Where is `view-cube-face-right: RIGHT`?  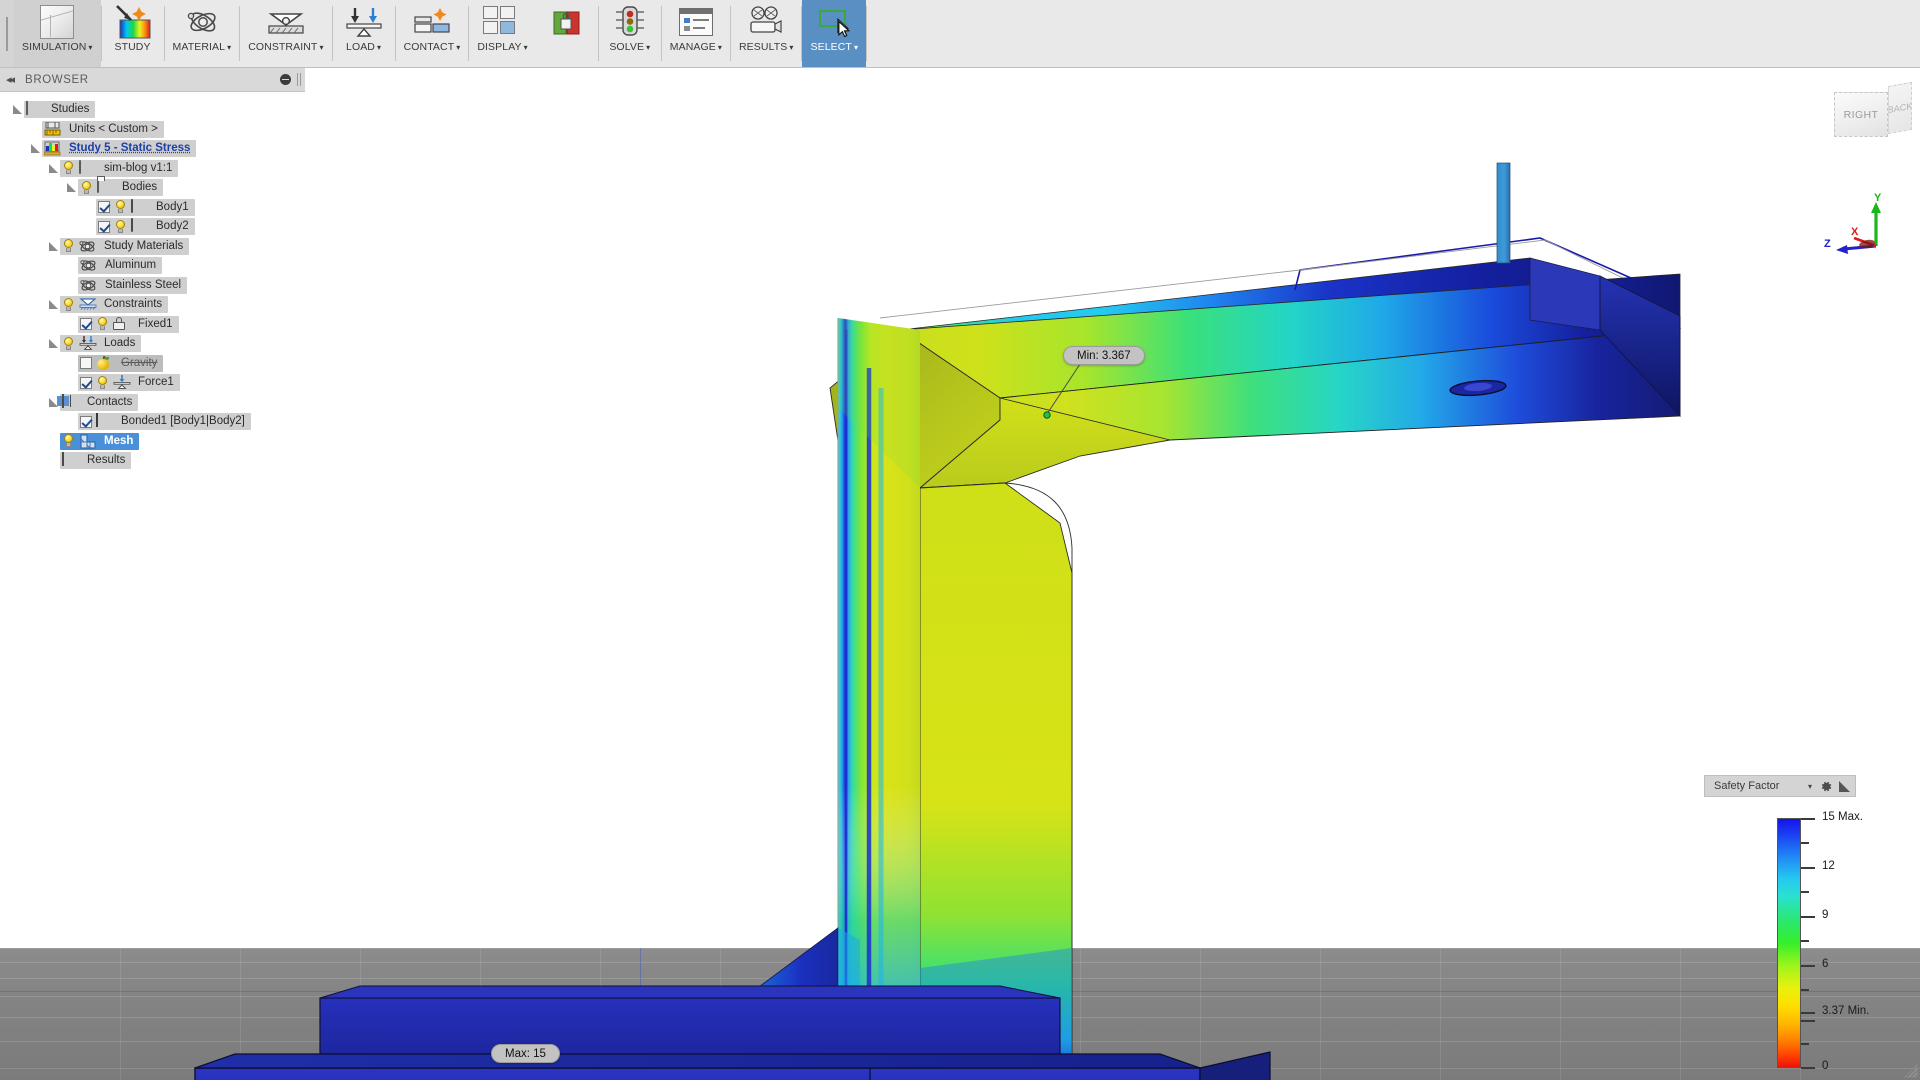 view-cube-face-right: RIGHT is located at coordinates (1861, 114).